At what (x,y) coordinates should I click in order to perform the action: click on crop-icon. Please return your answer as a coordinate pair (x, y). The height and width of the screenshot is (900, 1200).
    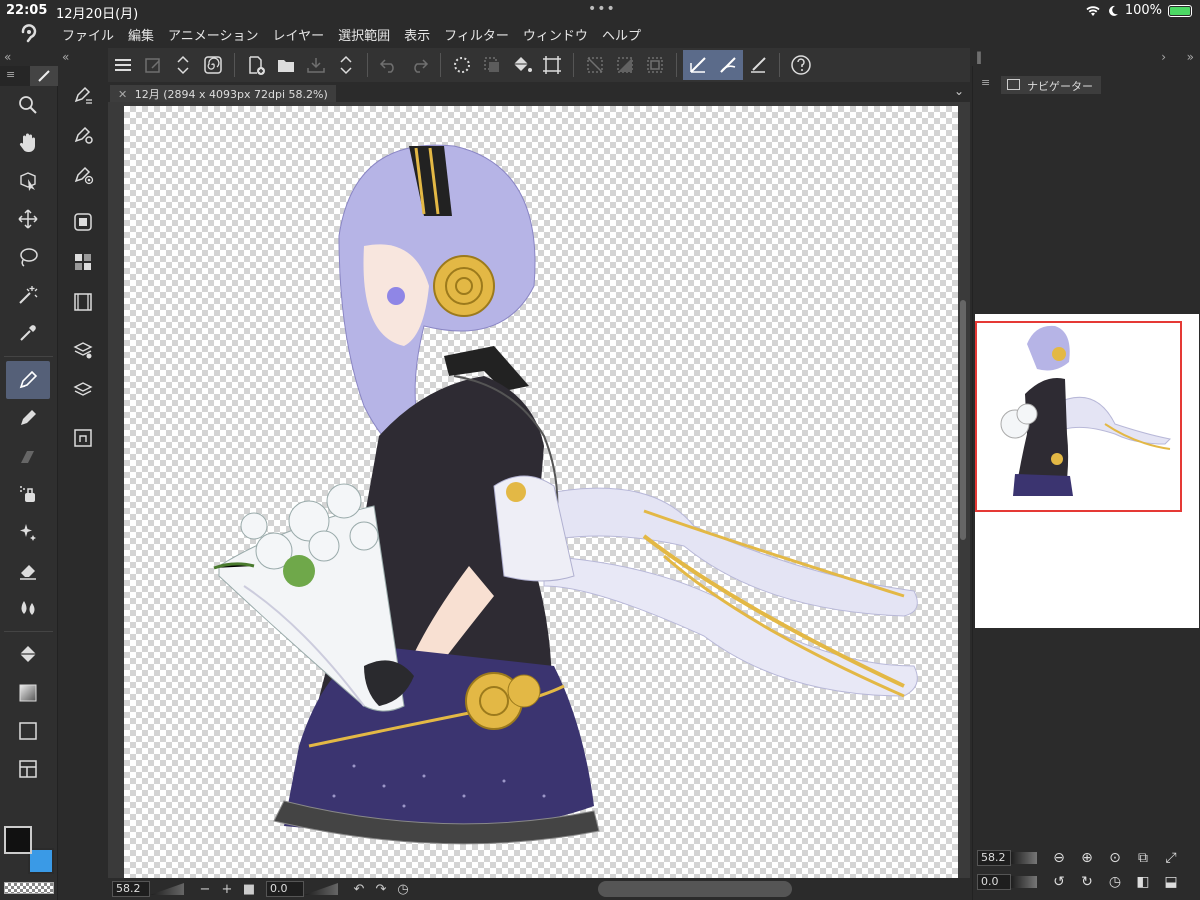
    Looking at the image, I should click on (552, 65).